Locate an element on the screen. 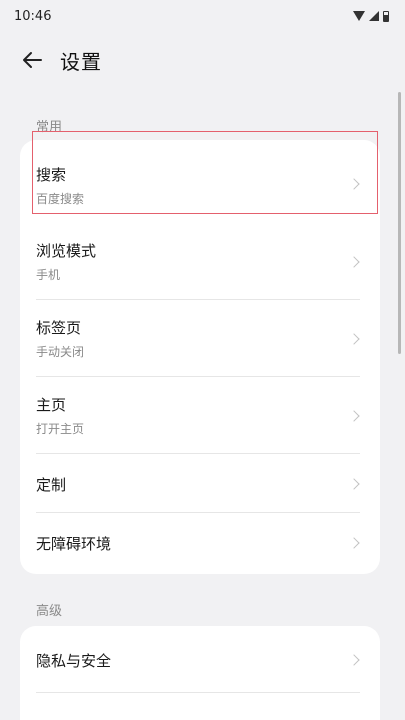 The width and height of the screenshot is (405, 720). settings-item-title: 搜索 is located at coordinates (51, 175).